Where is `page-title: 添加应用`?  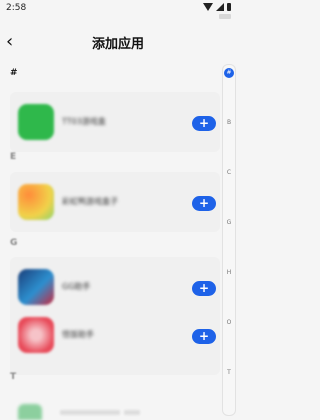 page-title: 添加应用 is located at coordinates (117, 44).